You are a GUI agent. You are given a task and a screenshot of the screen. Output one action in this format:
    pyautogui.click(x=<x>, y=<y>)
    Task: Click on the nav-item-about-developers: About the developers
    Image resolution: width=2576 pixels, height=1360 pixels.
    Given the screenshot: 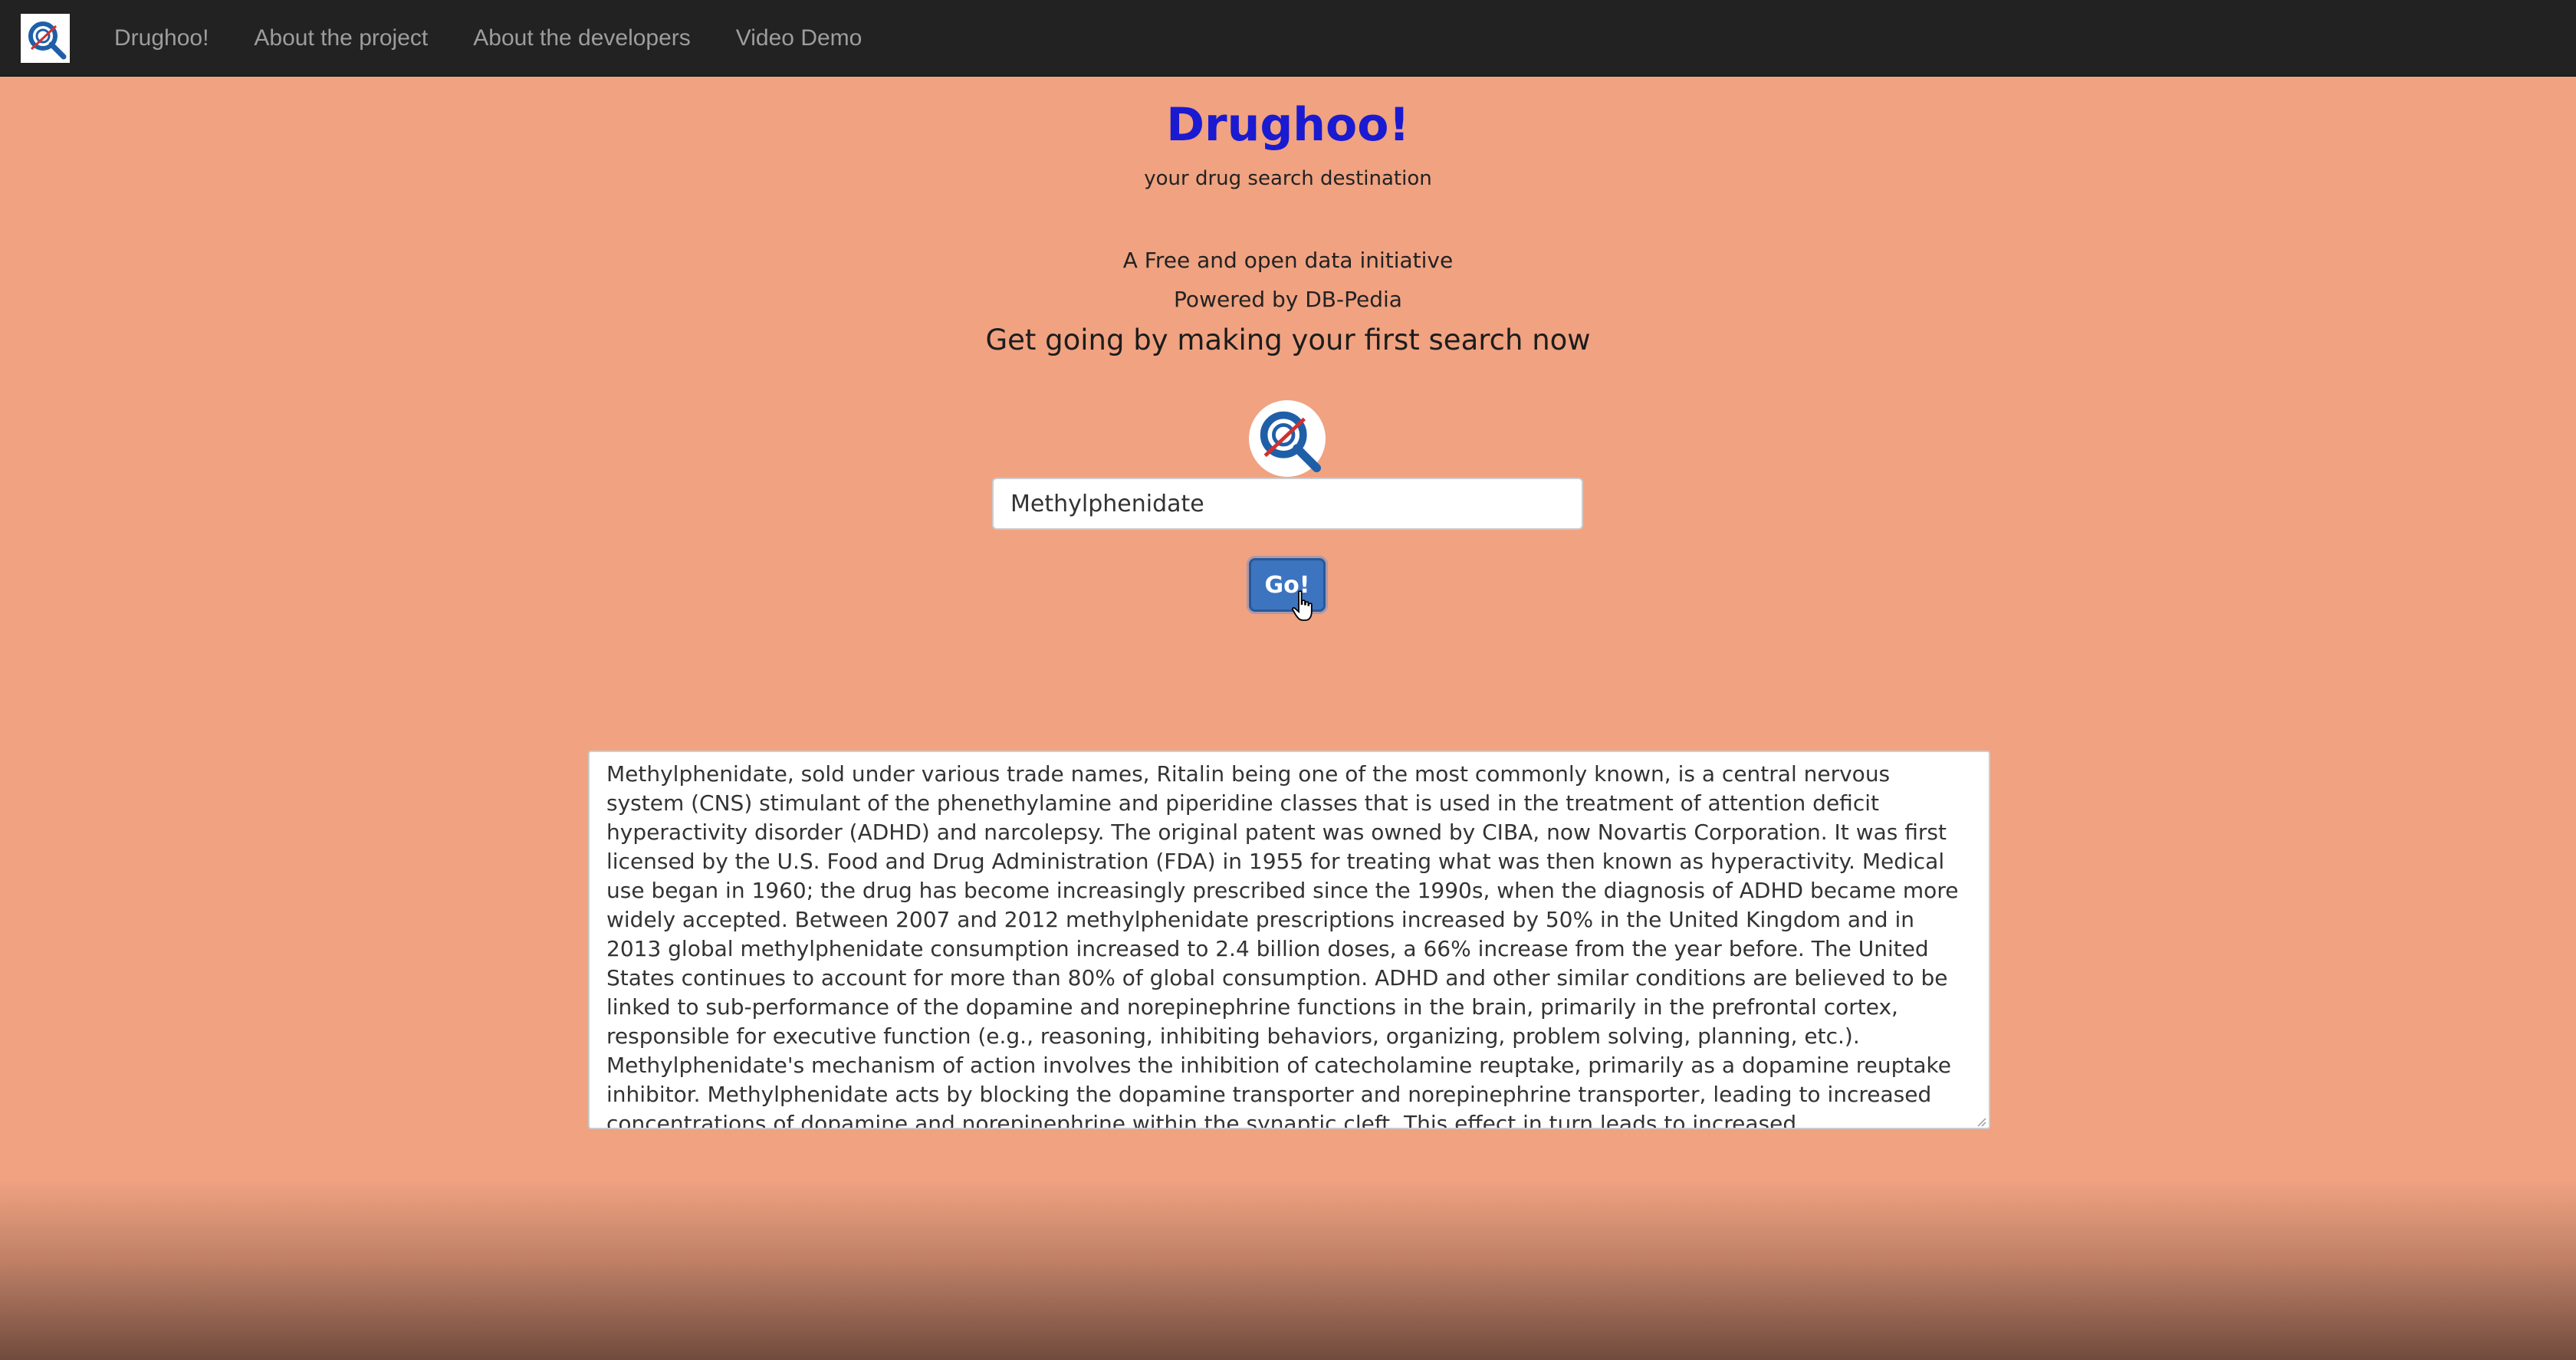 What is the action you would take?
    pyautogui.click(x=582, y=38)
    